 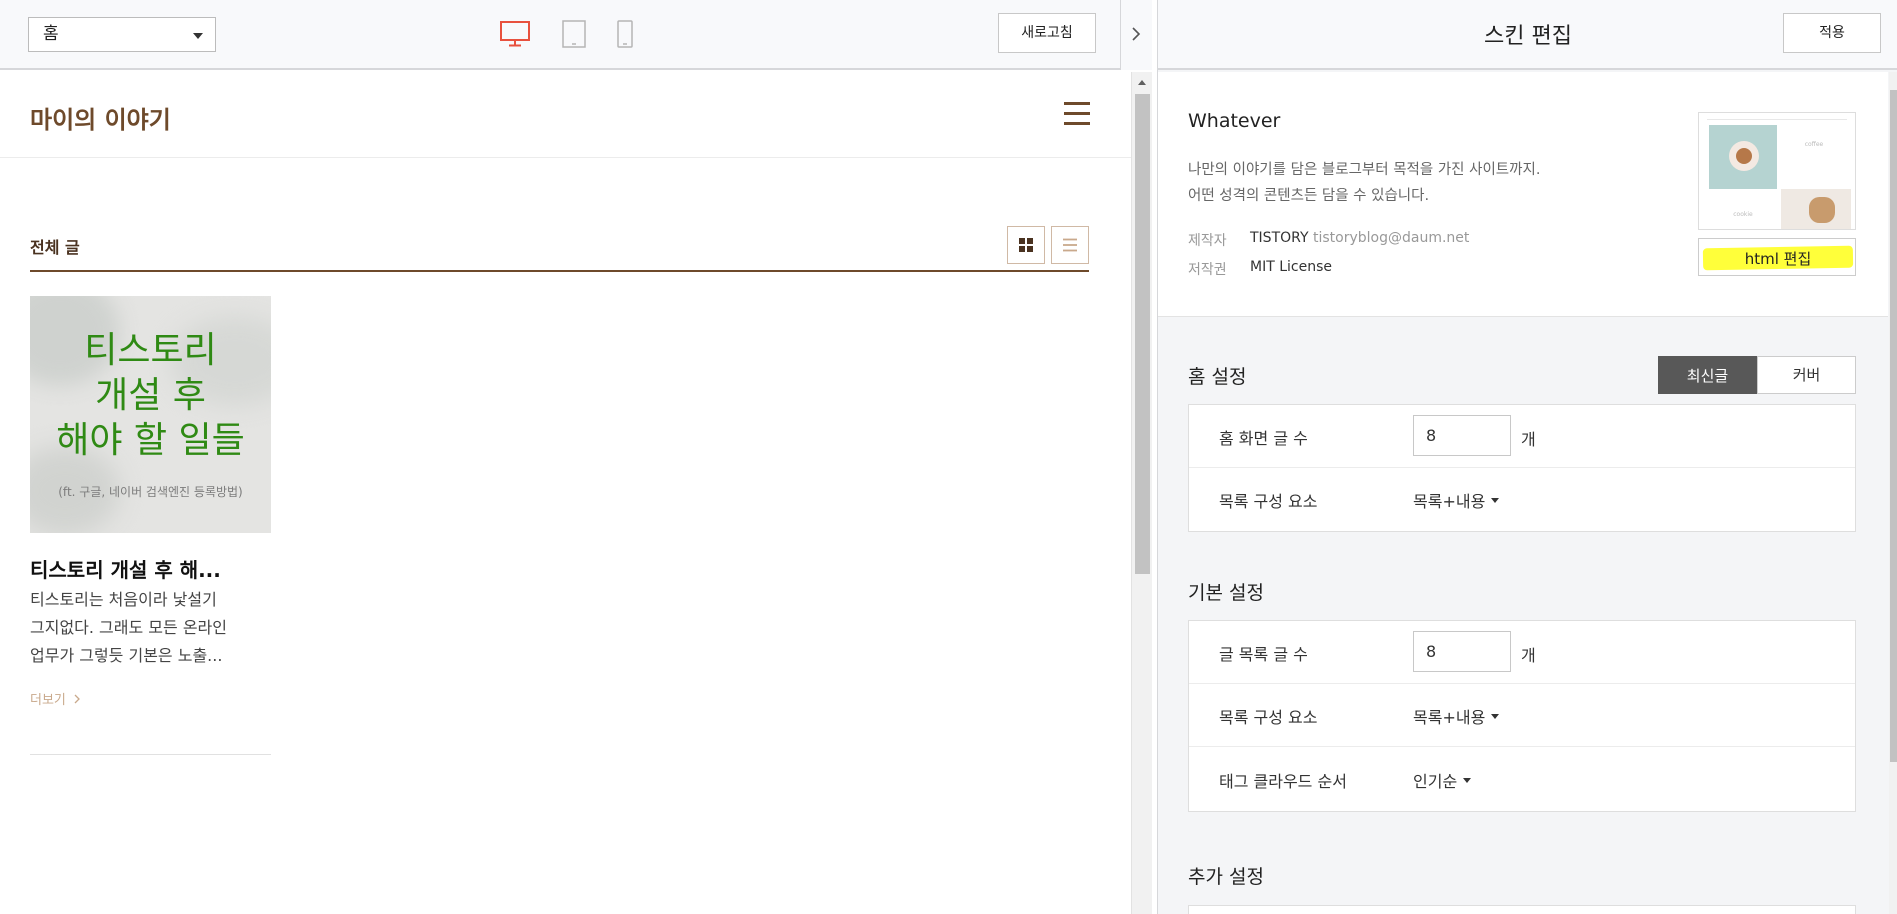 What do you see at coordinates (1077, 114) in the screenshot?
I see `hamburger-menu-icon` at bounding box center [1077, 114].